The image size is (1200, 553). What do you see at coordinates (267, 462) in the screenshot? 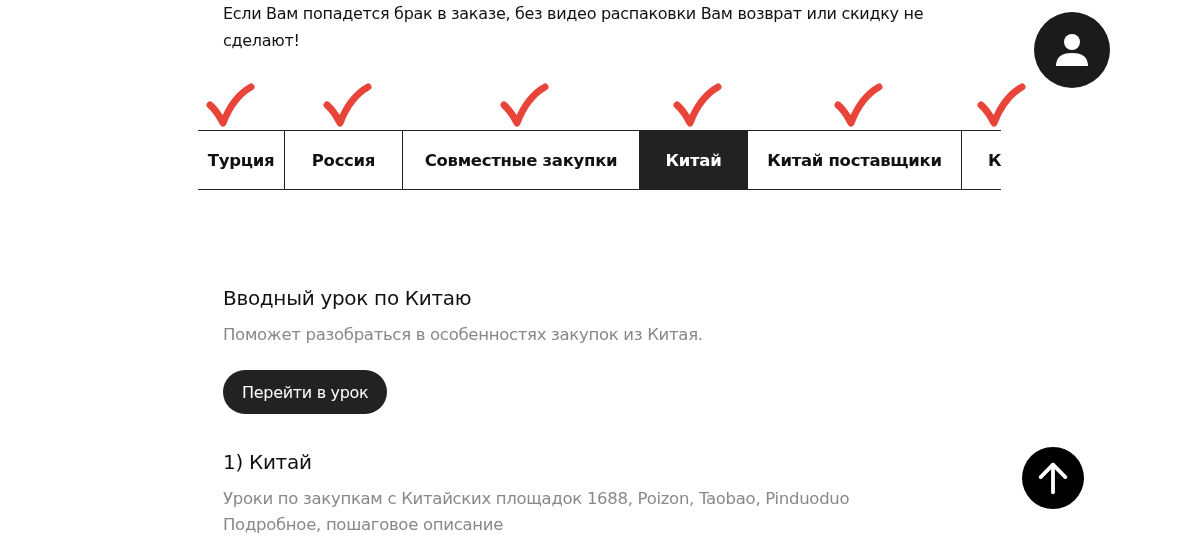
I see `lesson-title: 1) Китай` at bounding box center [267, 462].